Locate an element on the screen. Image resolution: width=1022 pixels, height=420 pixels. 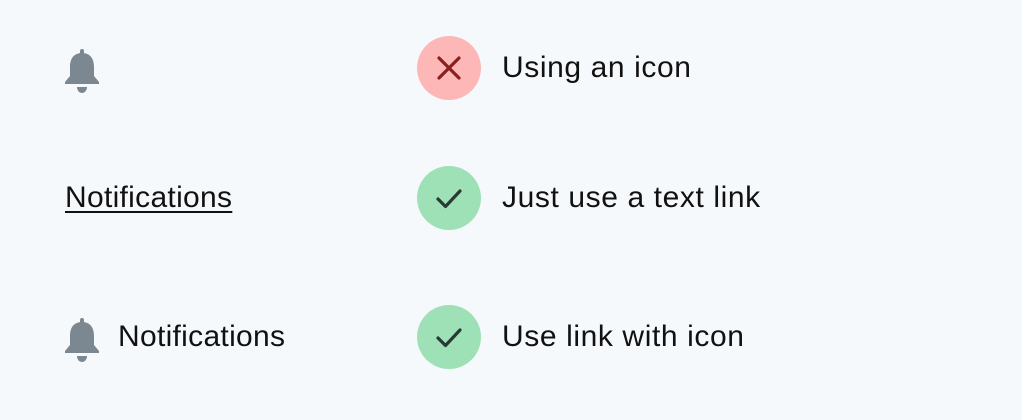
verdict-bad: Using an icon is located at coordinates (554, 68).